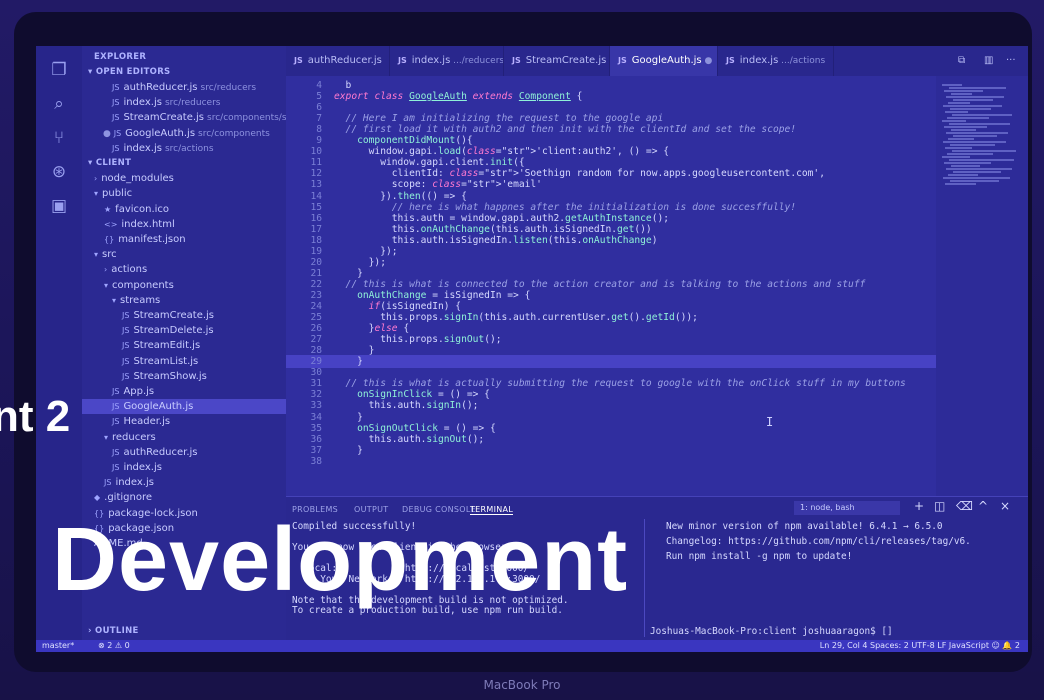 The height and width of the screenshot is (700, 1044). What do you see at coordinates (187, 72) in the screenshot?
I see `open-editors-header: ▾ OPEN EDITORS` at bounding box center [187, 72].